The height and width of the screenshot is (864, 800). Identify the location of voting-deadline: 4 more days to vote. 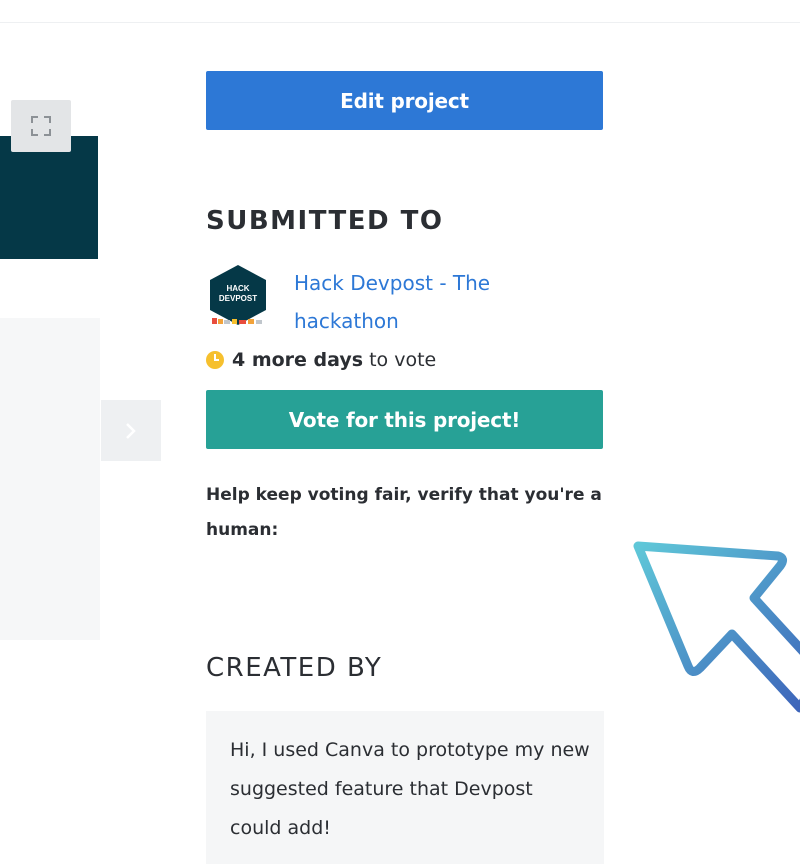
(321, 360).